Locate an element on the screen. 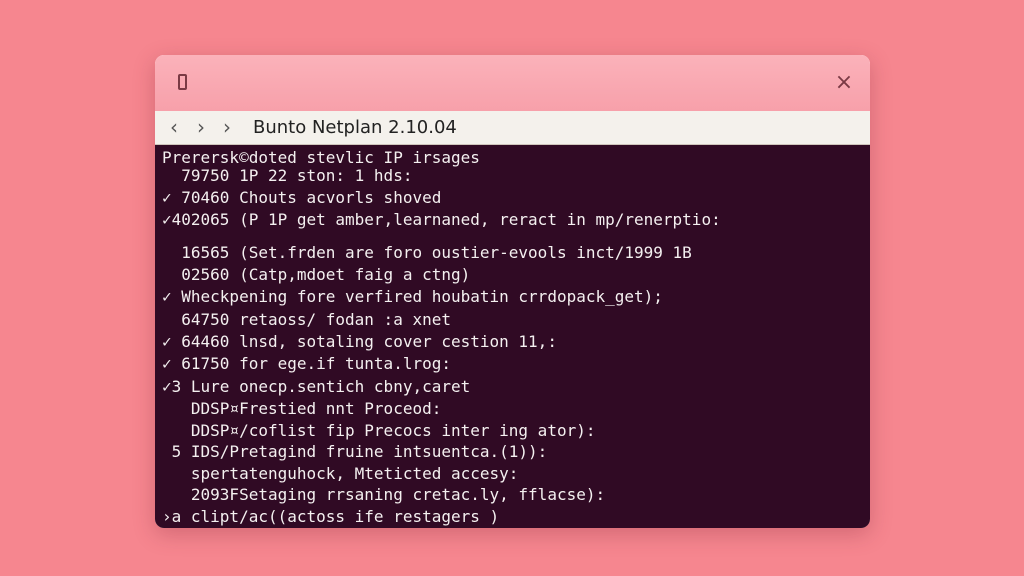 Image resolution: width=1024 pixels, height=576 pixels. terminal-line: Prerersk©doted stevlic IP irsages is located at coordinates (321, 157).